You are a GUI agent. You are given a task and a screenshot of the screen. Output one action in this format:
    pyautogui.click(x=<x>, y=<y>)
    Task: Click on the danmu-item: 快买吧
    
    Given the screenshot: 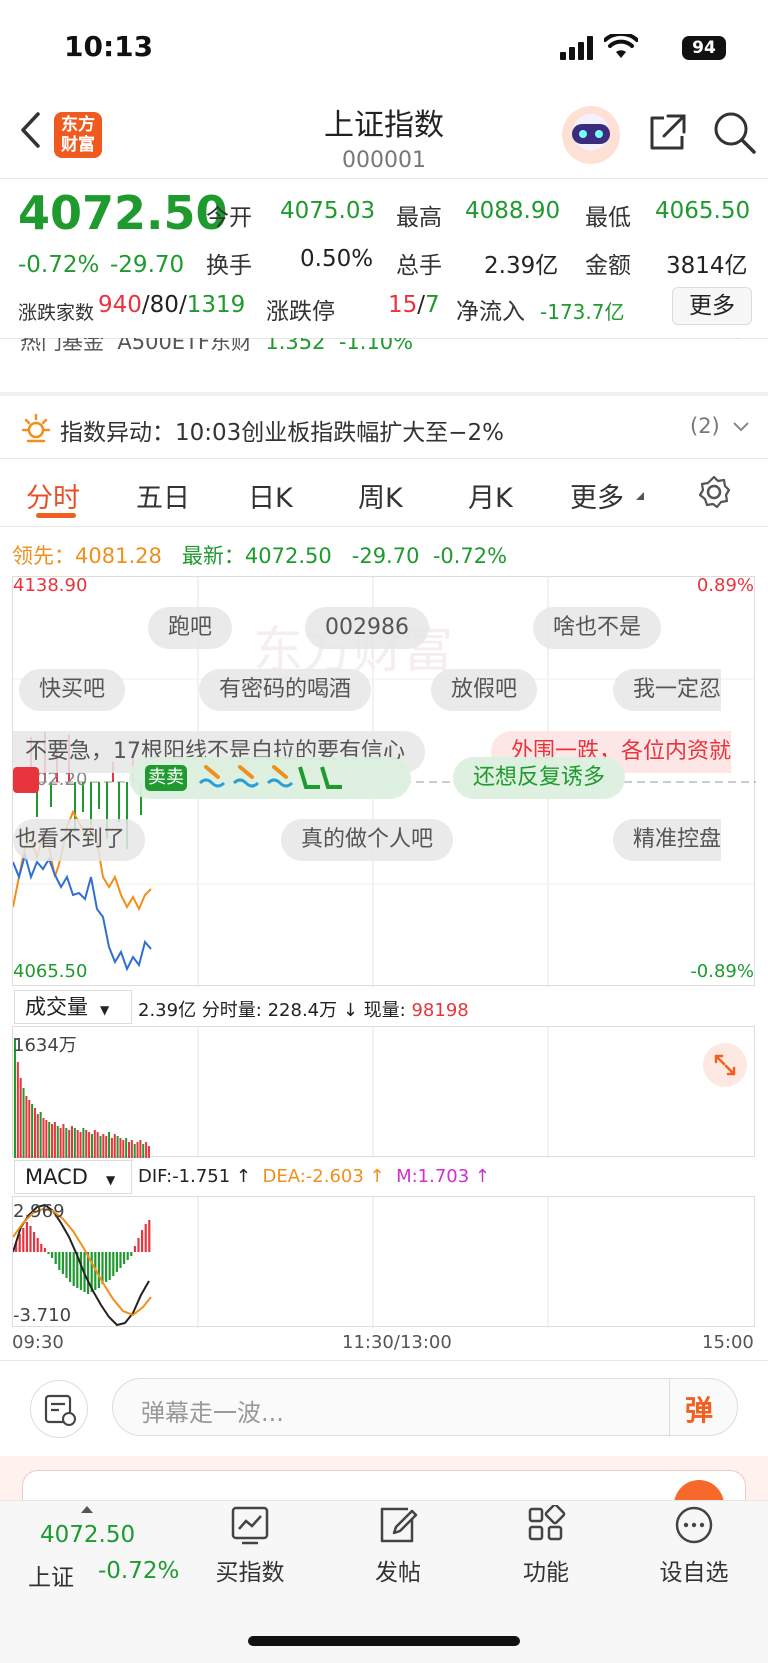 What is the action you would take?
    pyautogui.click(x=72, y=690)
    